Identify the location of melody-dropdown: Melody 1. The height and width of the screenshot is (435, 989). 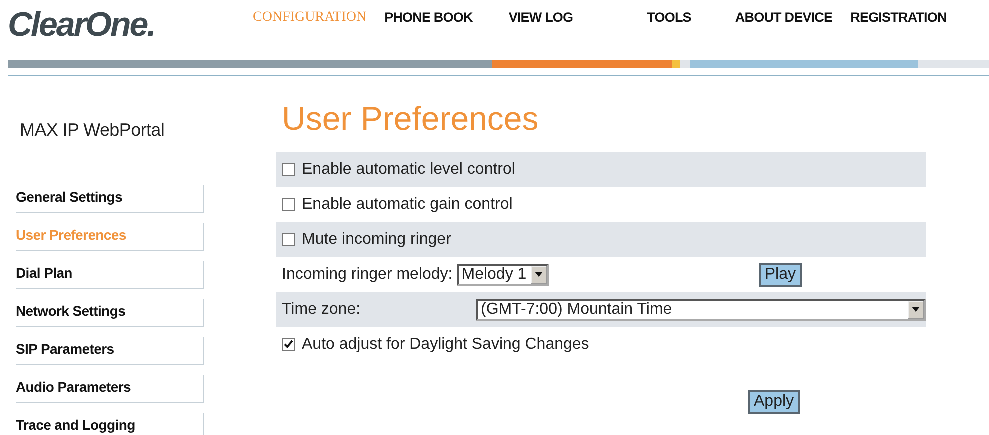
(502, 275).